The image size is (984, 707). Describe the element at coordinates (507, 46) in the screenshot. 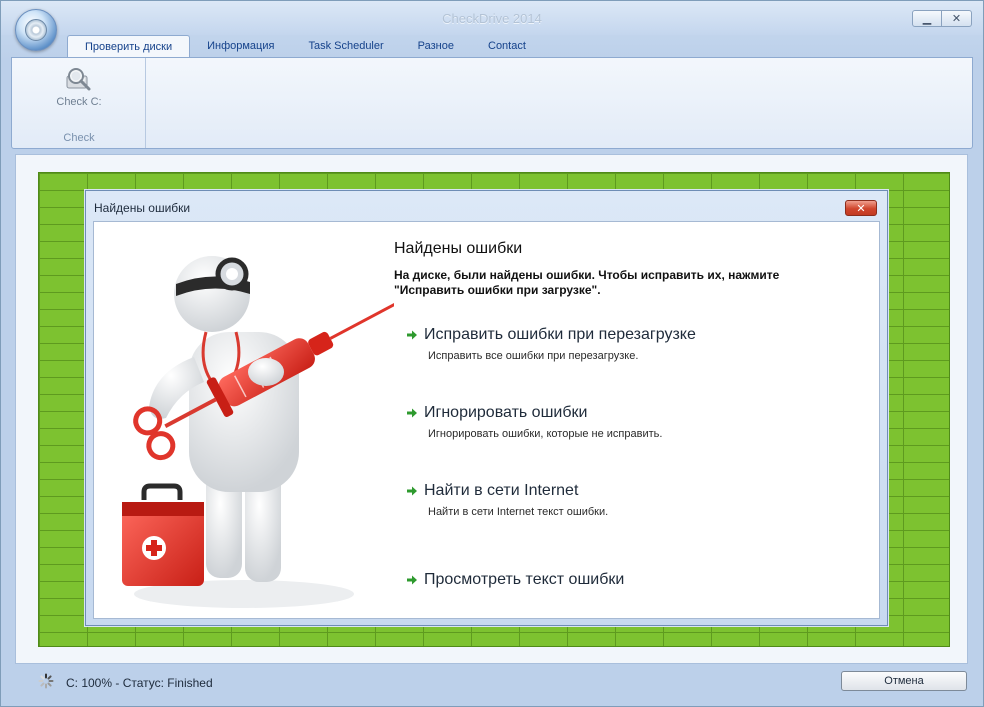

I see `tab-contact: Contact` at that location.